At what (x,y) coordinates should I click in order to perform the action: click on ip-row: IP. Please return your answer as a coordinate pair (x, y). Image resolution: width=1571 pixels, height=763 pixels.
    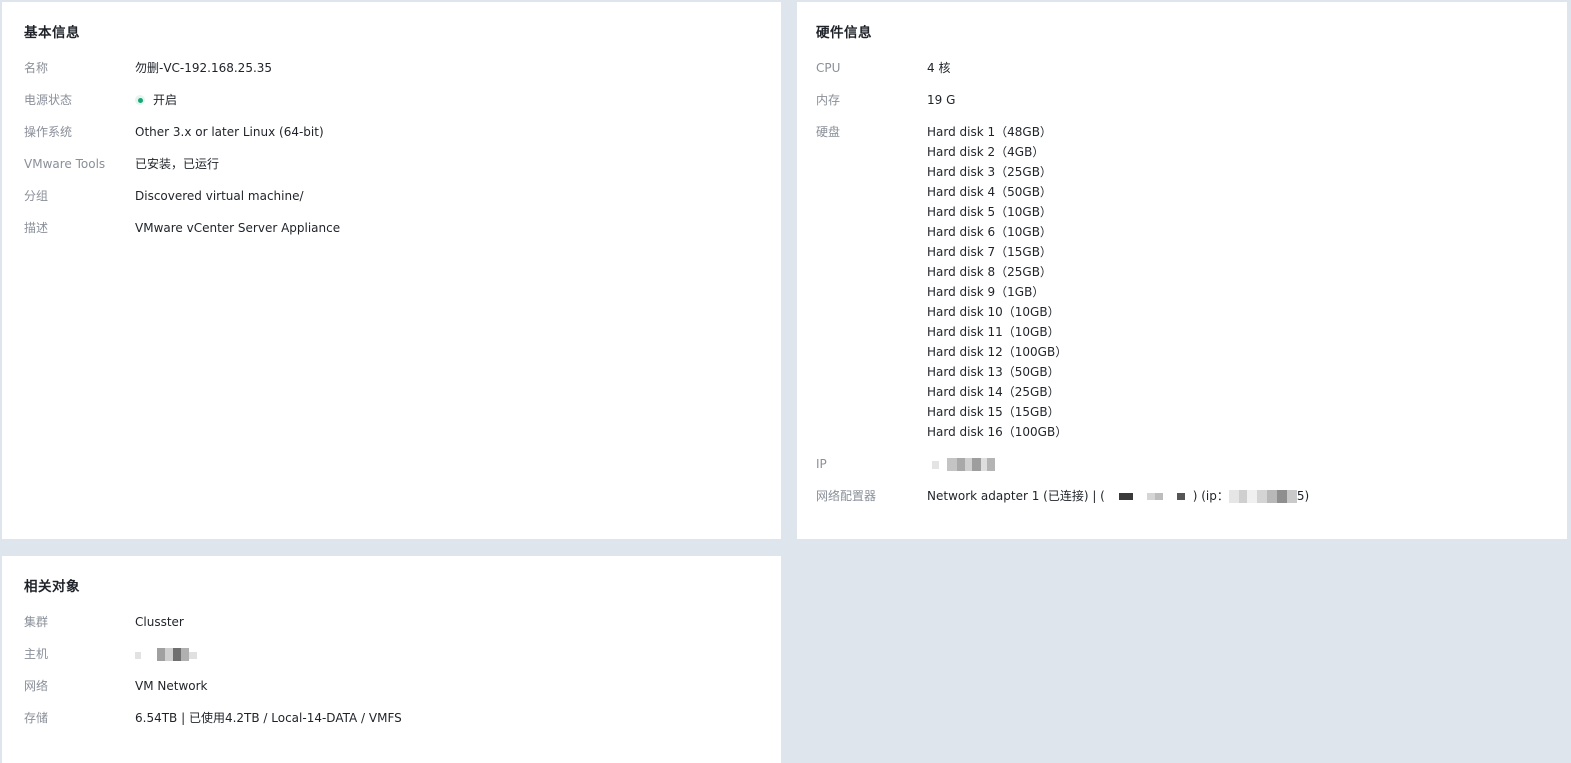
    Looking at the image, I should click on (1180, 464).